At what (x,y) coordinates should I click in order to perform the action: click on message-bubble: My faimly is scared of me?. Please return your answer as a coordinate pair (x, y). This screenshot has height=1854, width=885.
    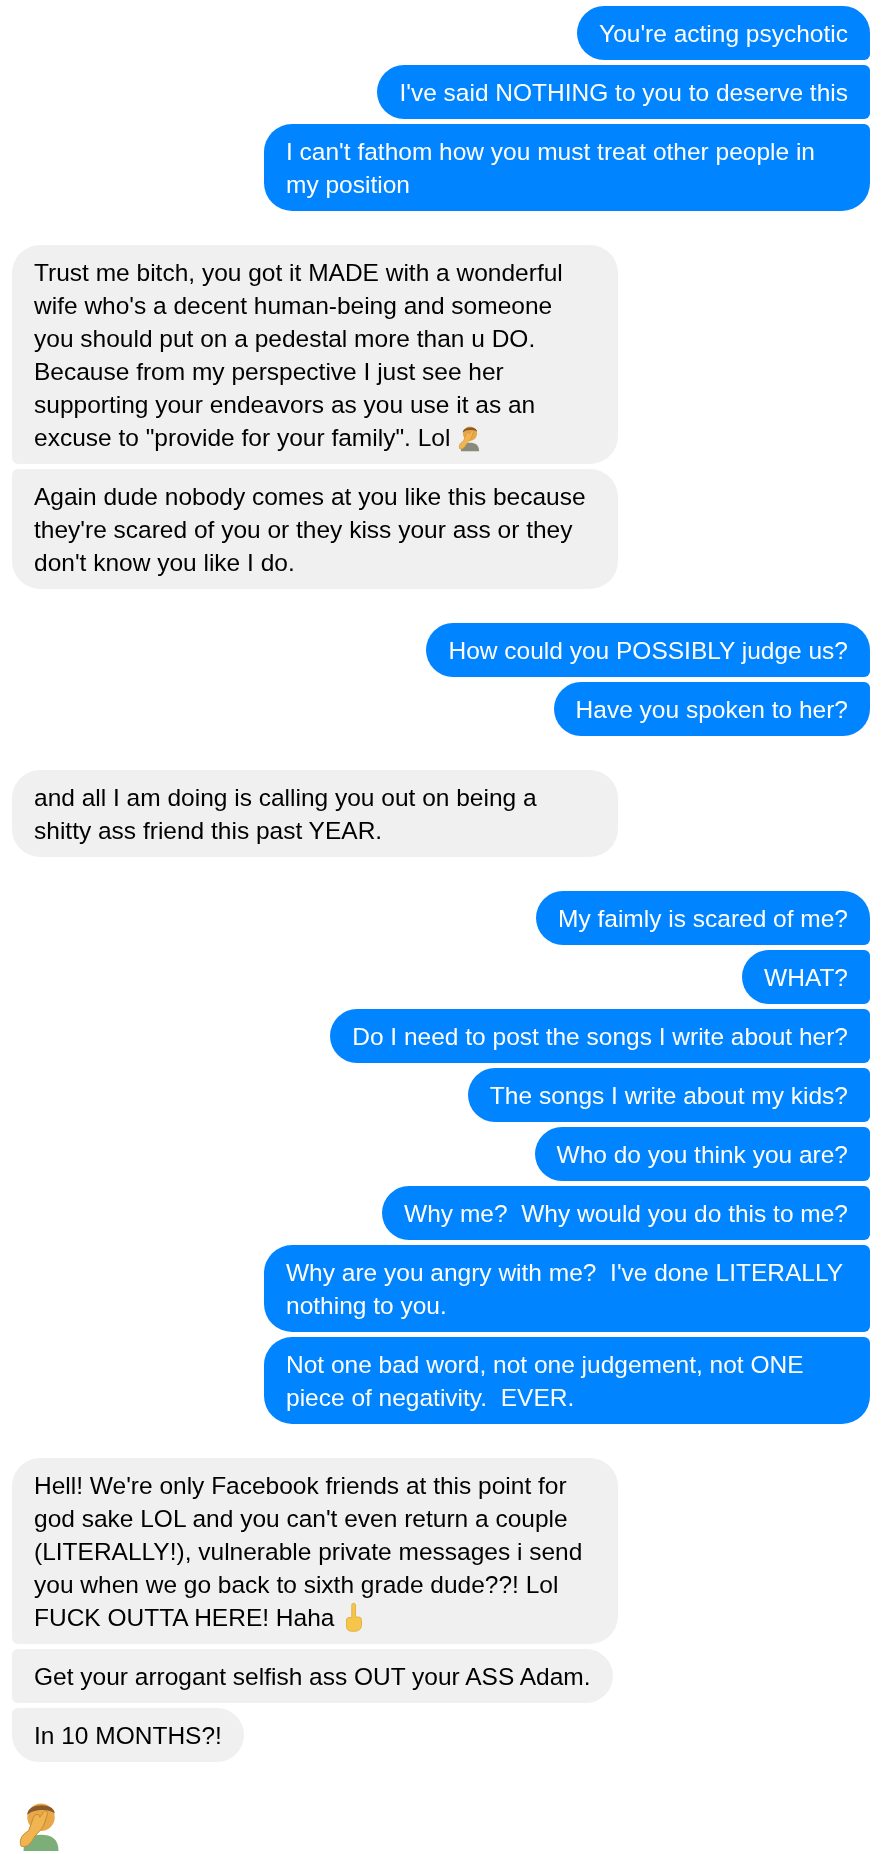
    Looking at the image, I should click on (703, 918).